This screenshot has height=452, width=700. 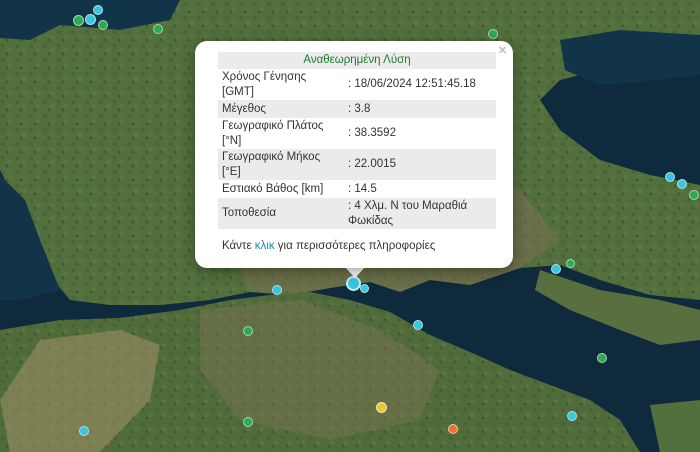 I want to click on latitude-label: Γεωγραφικό Πλάτος [°N], so click(x=273, y=133).